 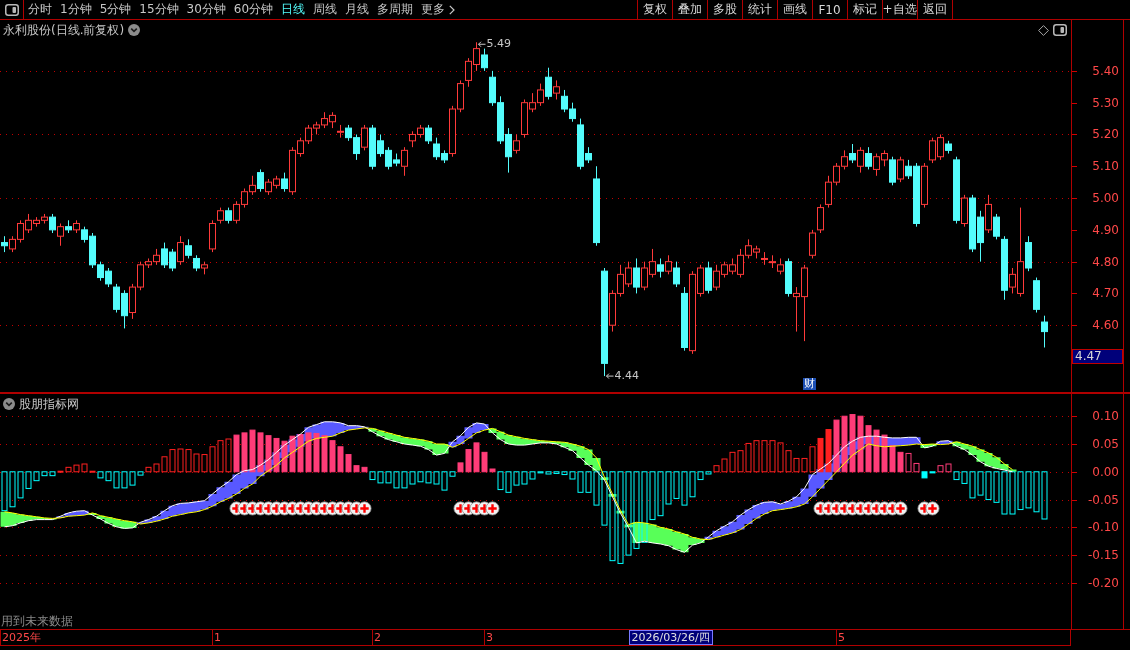 What do you see at coordinates (1105, 134) in the screenshot?
I see `price-axis-label: 5.20` at bounding box center [1105, 134].